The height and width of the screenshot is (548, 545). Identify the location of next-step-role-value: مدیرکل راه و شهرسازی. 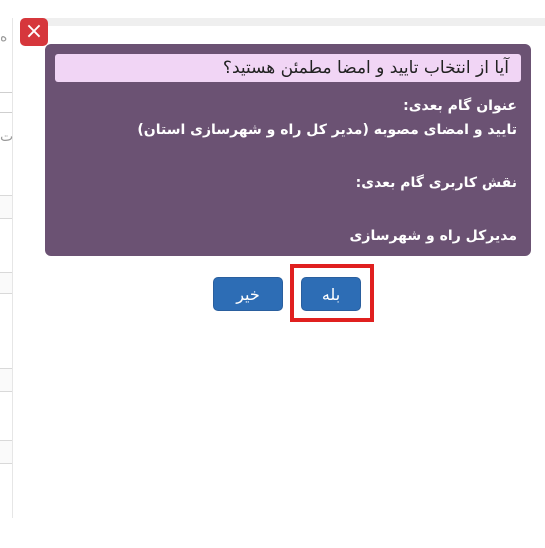
(433, 236).